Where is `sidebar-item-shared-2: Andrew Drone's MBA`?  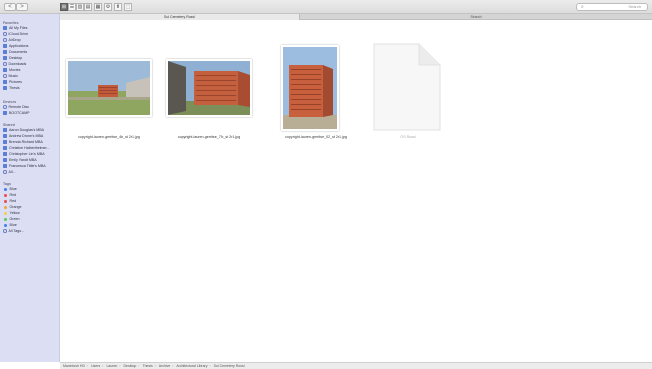
sidebar-item-shared-2: Andrew Drone's MBA is located at coordinates (31, 136).